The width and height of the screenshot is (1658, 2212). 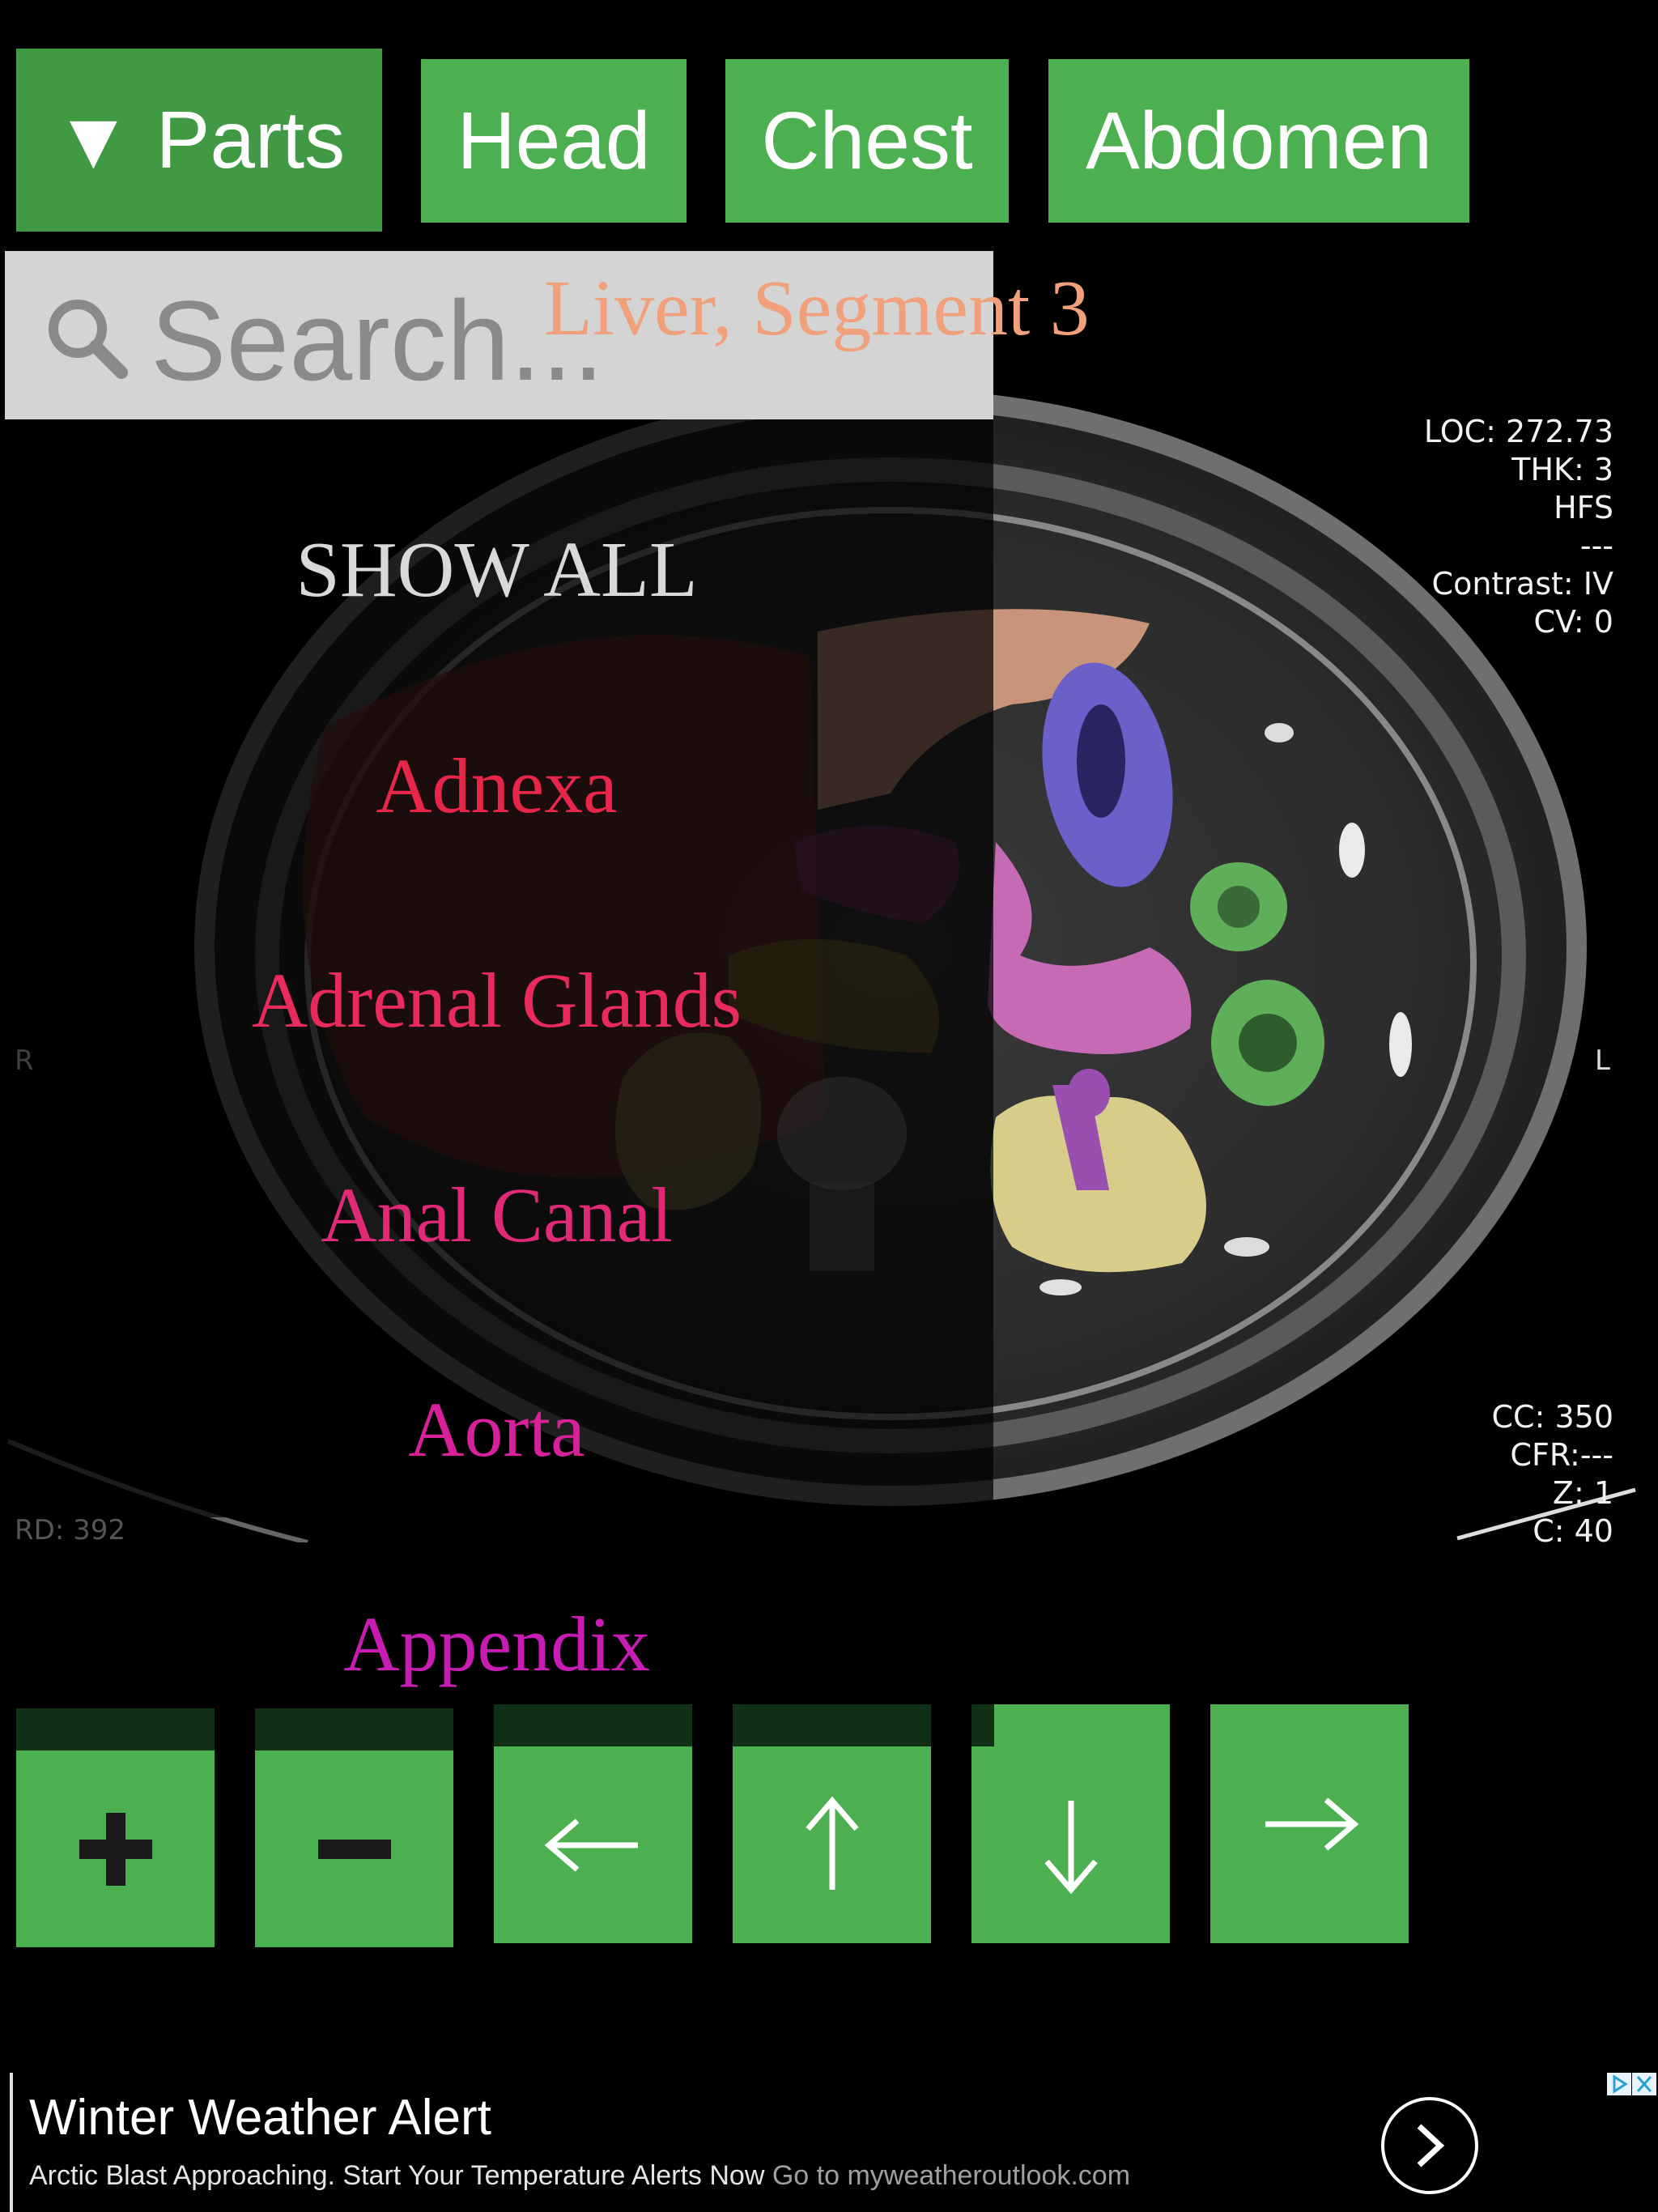 I want to click on minus-icon, so click(x=354, y=1848).